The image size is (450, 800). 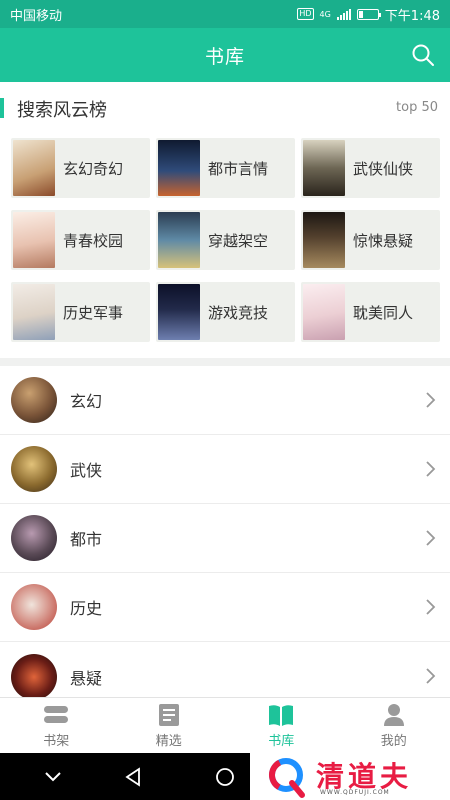 I want to click on ranking-item-label: 武侠仙侠, so click(x=383, y=168).